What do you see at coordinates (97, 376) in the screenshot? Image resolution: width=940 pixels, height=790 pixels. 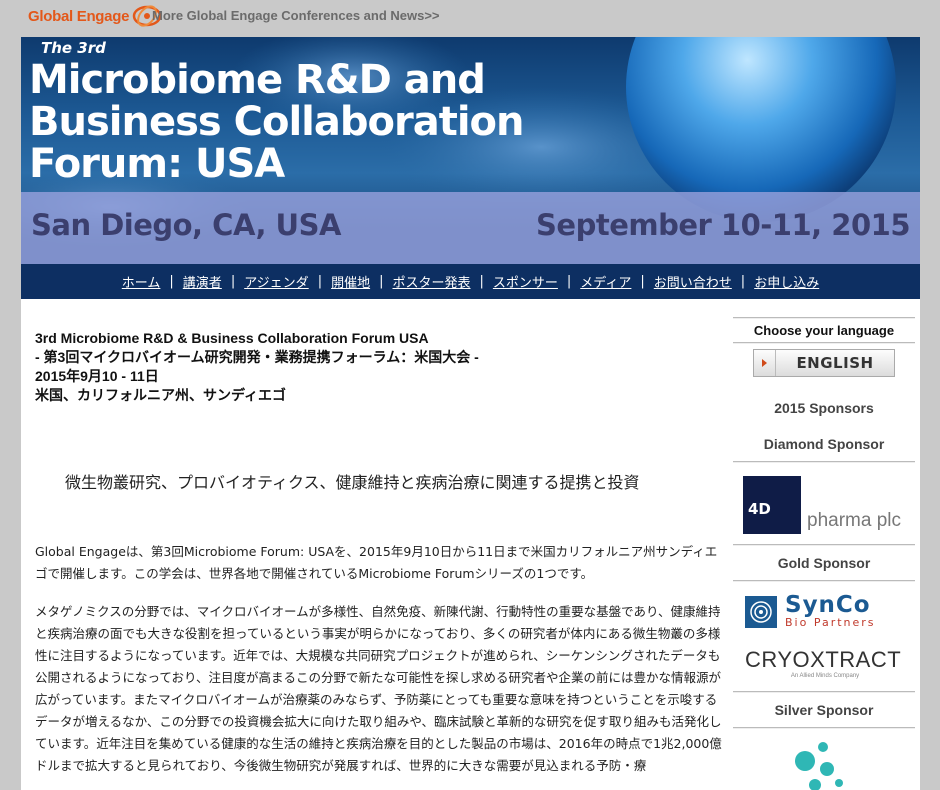 I see `heading-date: 2015年9月10 - 11日` at bounding box center [97, 376].